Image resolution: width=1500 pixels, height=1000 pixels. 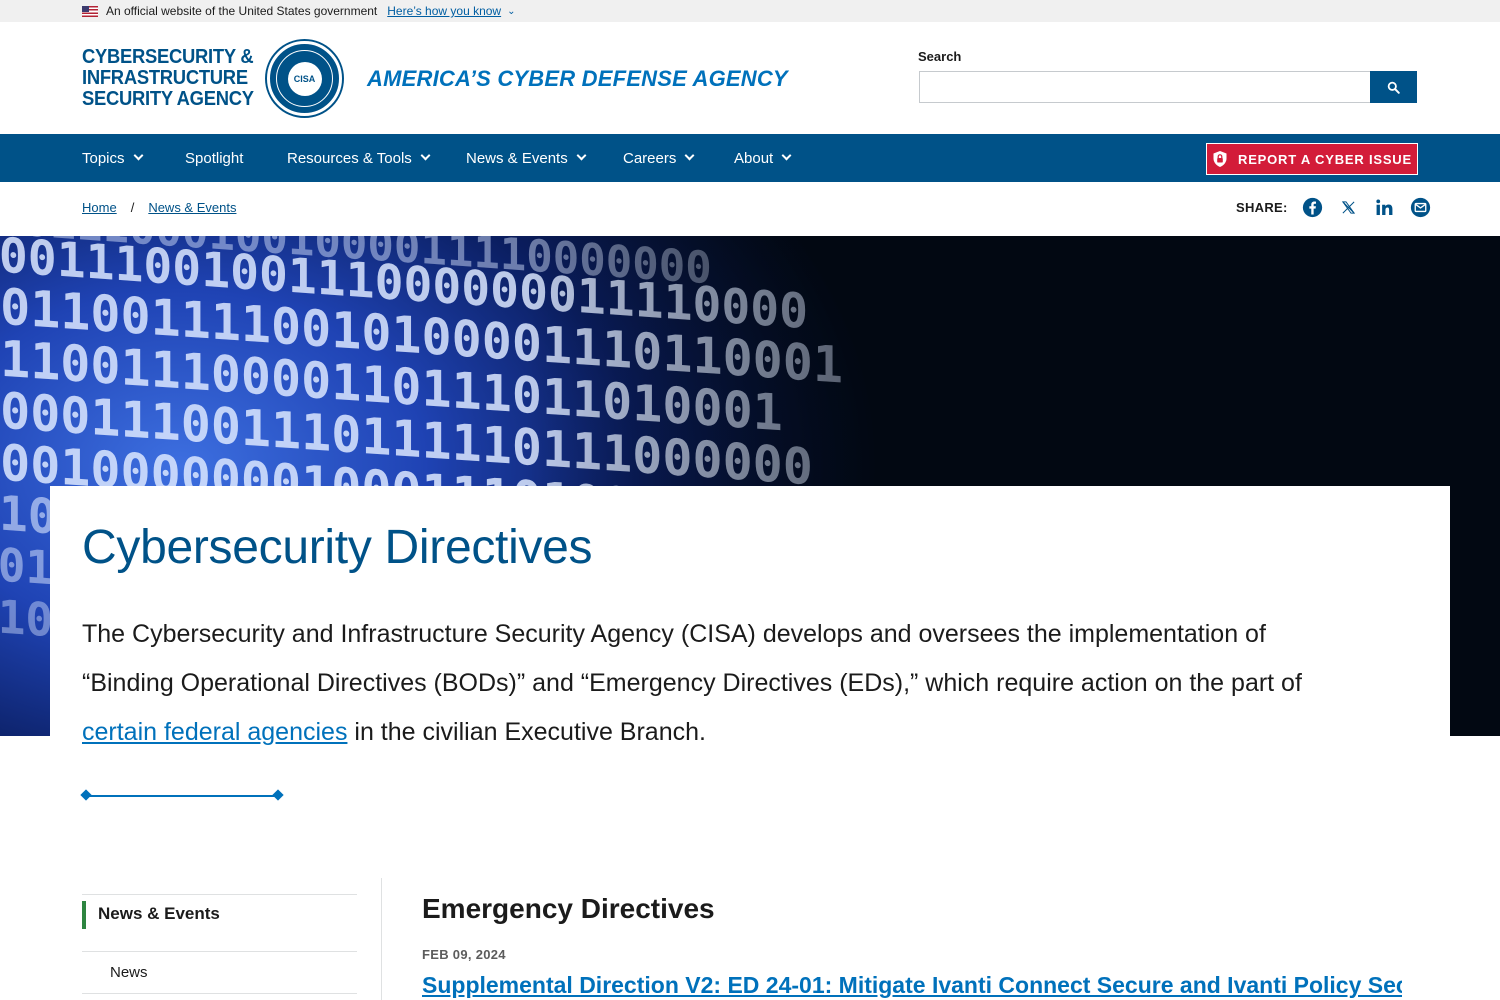 I want to click on breadcrumb-home: Home, so click(x=99, y=207).